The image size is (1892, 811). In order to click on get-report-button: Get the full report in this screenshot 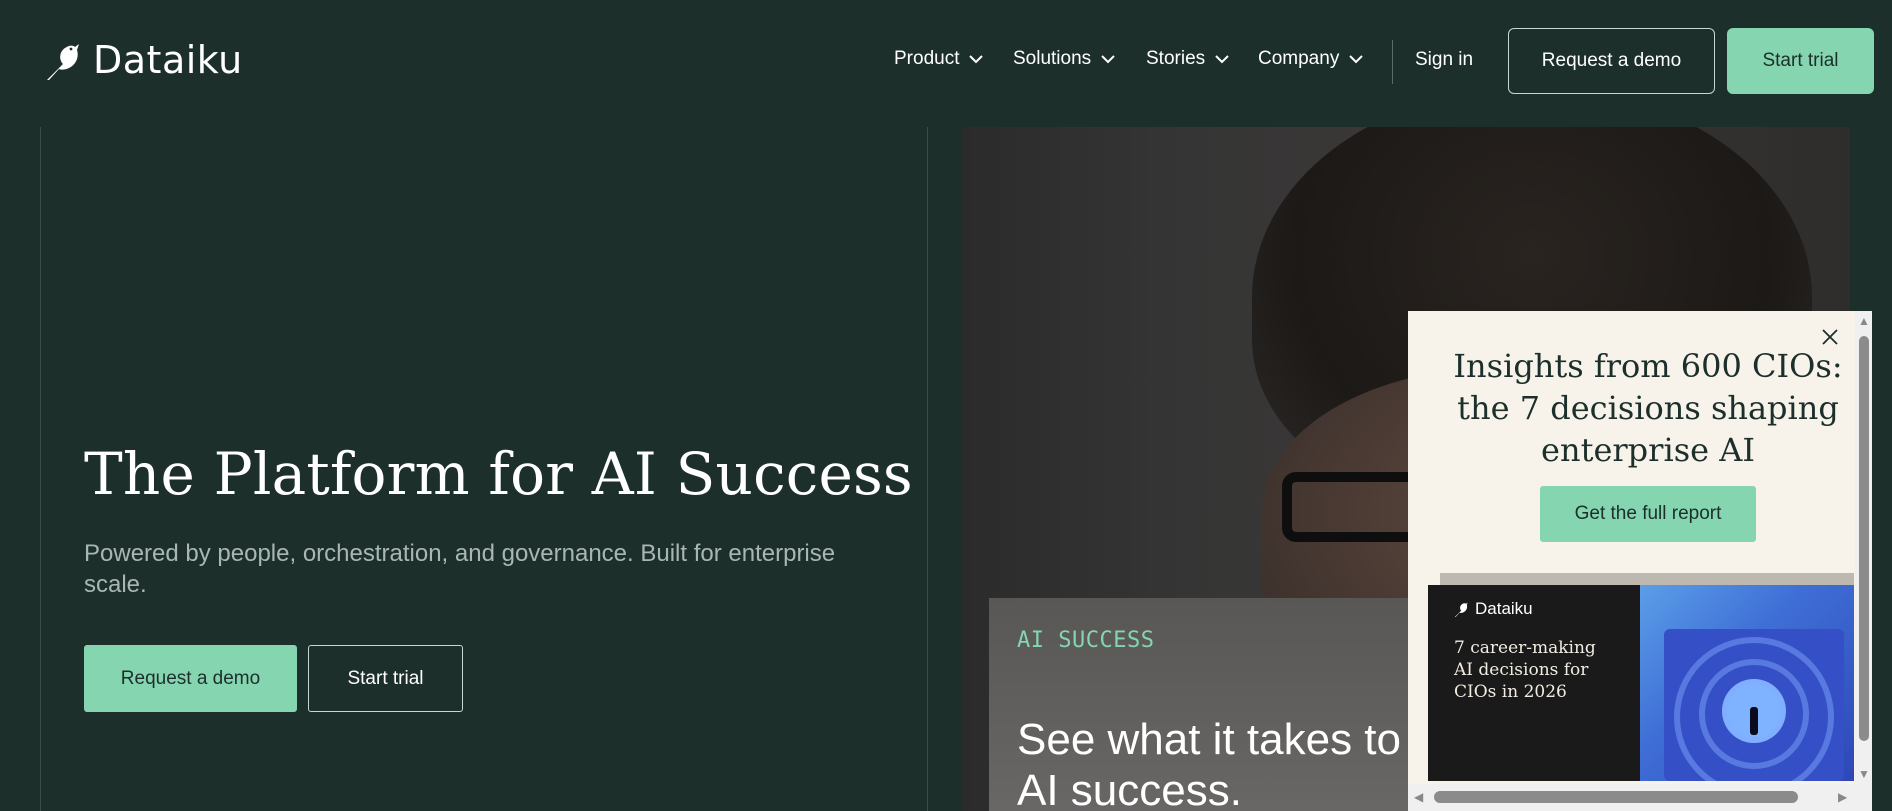, I will do `click(1648, 514)`.